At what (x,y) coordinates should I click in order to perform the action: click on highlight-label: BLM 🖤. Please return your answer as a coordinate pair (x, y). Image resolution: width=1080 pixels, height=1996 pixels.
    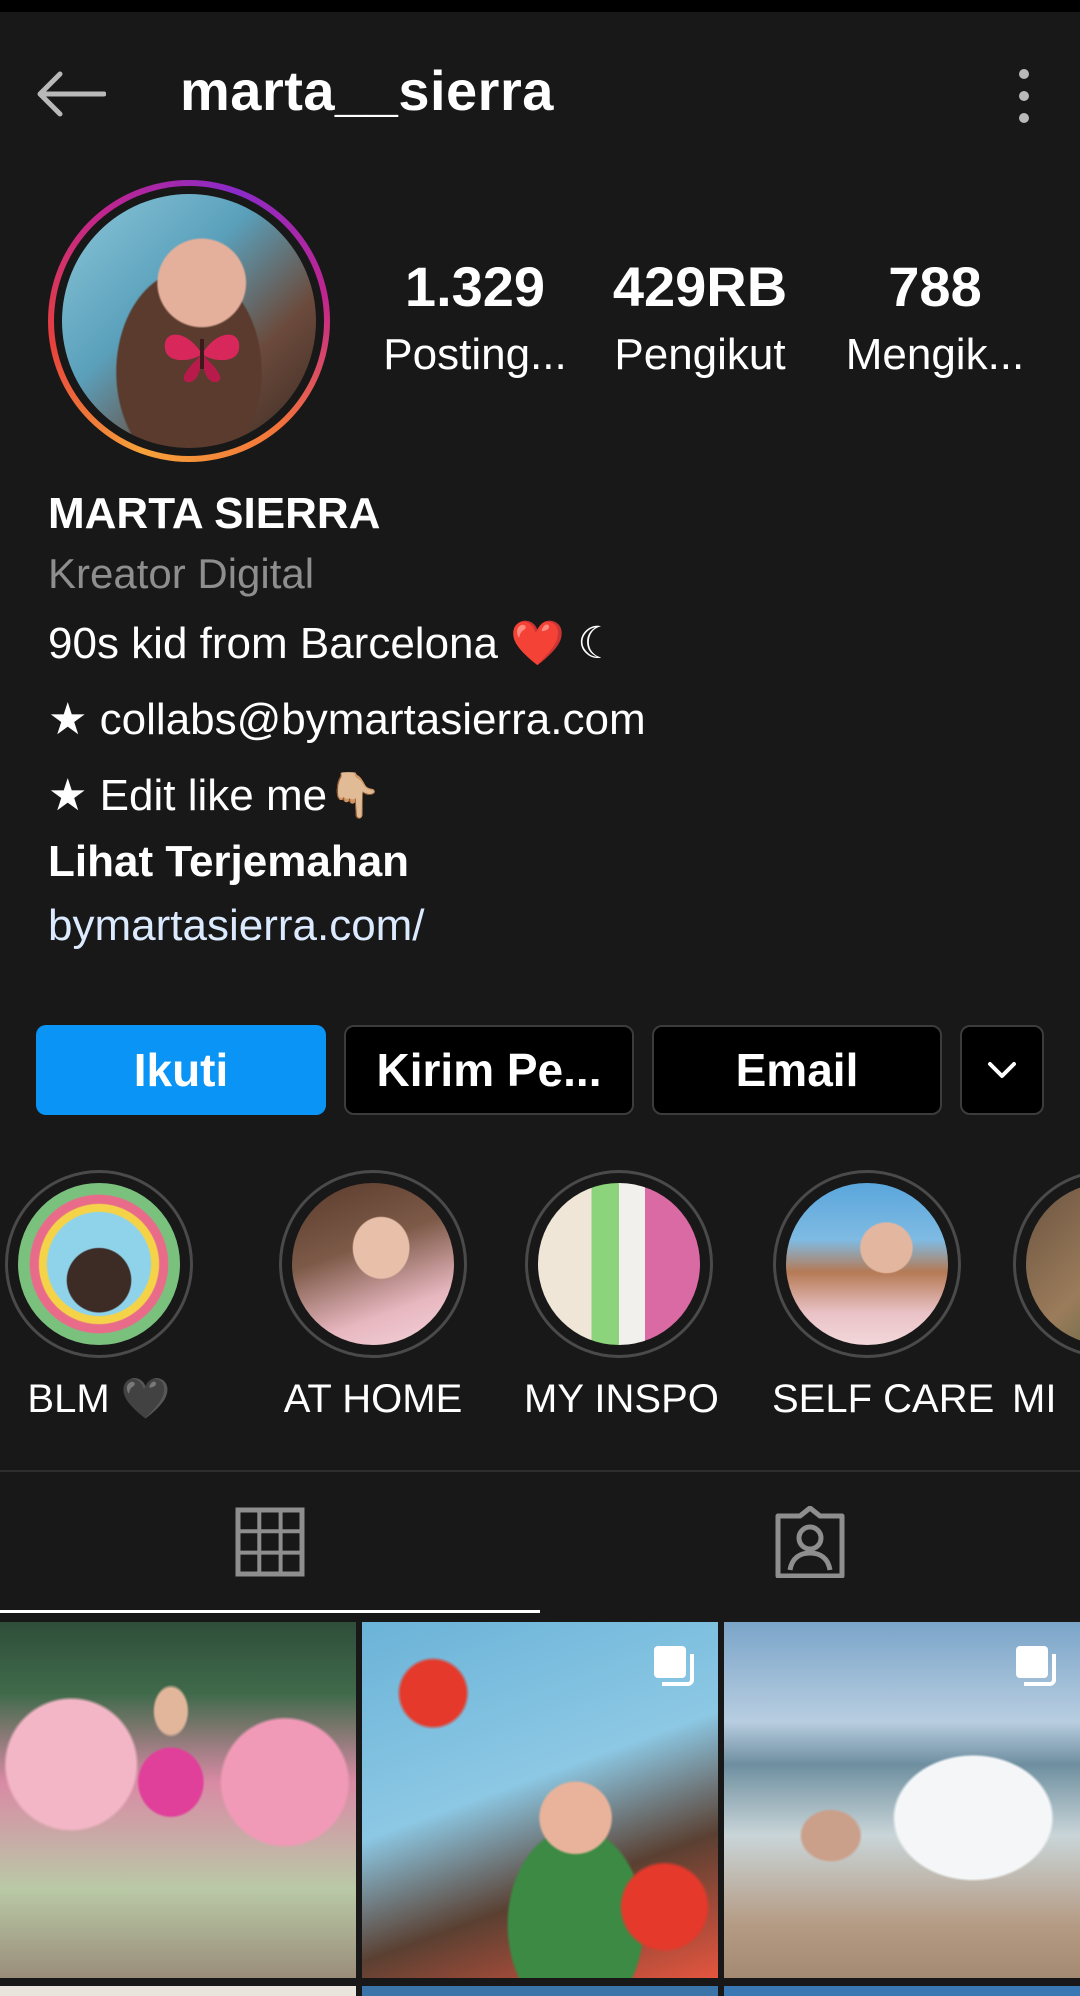
    Looking at the image, I should click on (99, 1399).